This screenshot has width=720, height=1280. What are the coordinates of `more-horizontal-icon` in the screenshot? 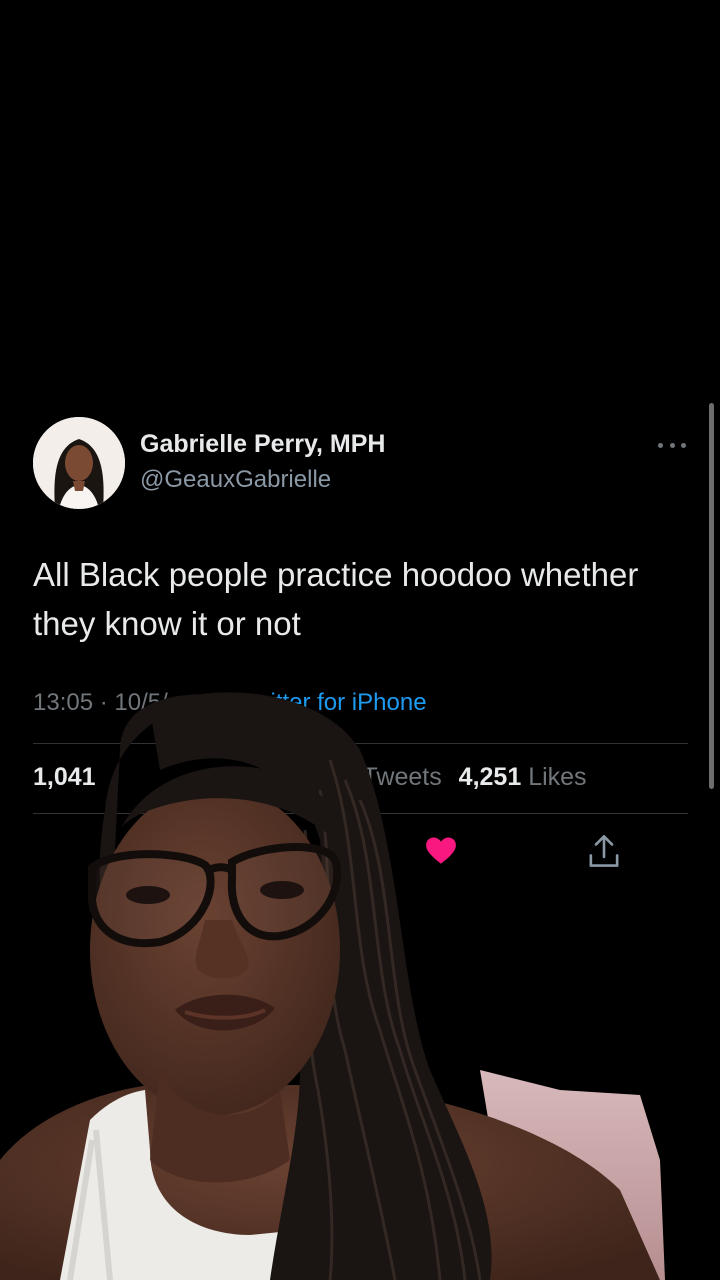 It's located at (672, 445).